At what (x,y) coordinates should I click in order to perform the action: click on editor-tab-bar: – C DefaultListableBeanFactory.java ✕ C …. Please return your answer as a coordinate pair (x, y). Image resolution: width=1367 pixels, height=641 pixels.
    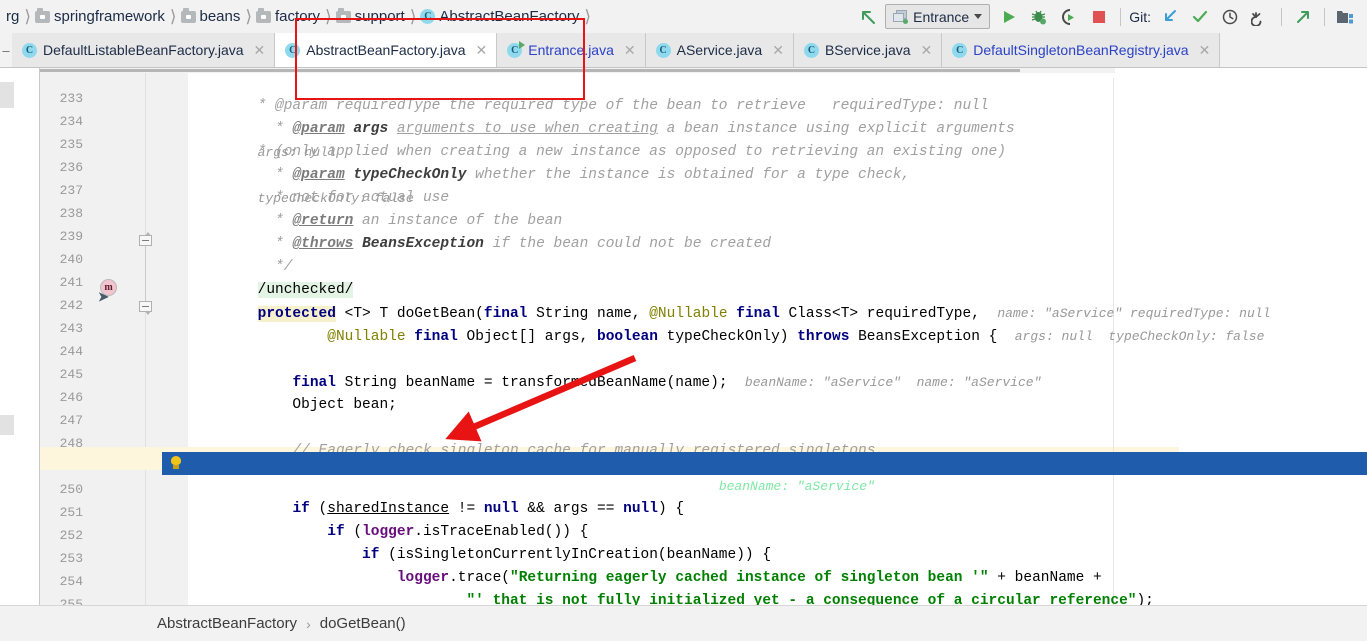
    Looking at the image, I should click on (683, 50).